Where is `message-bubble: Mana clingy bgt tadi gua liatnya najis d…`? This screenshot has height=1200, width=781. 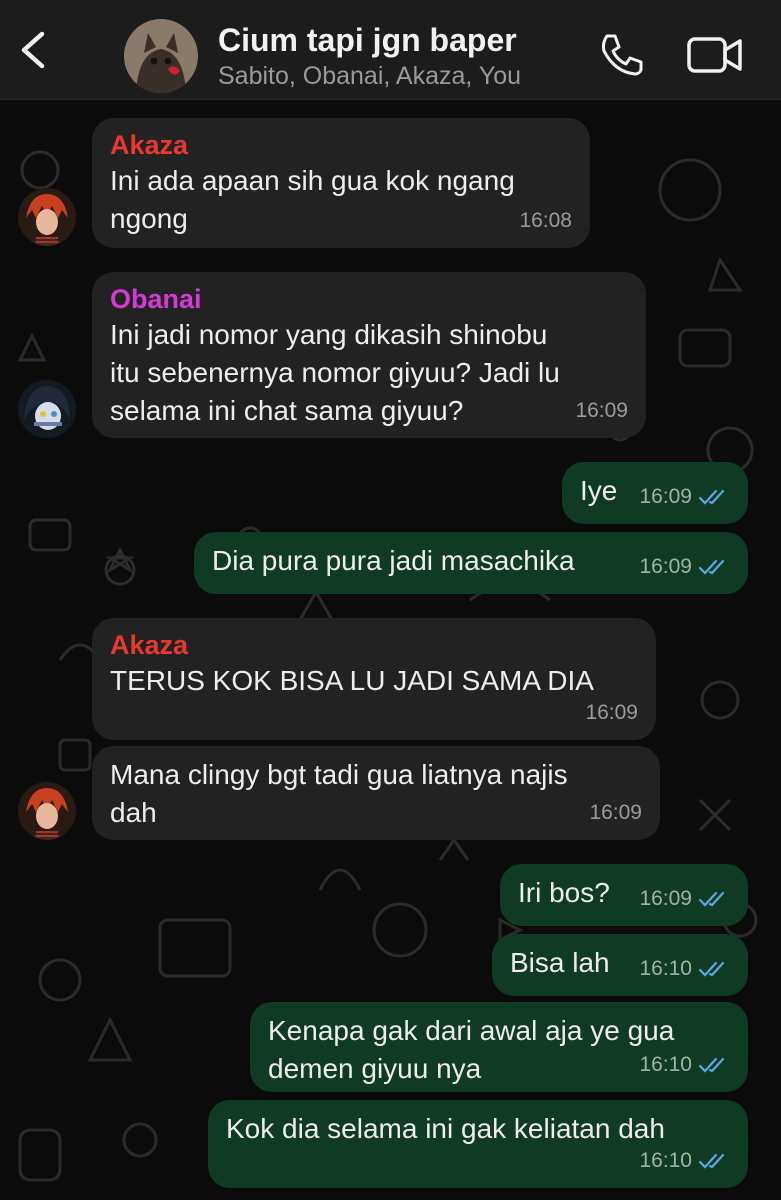
message-bubble: Mana clingy bgt tadi gua liatnya najis d… is located at coordinates (376, 793).